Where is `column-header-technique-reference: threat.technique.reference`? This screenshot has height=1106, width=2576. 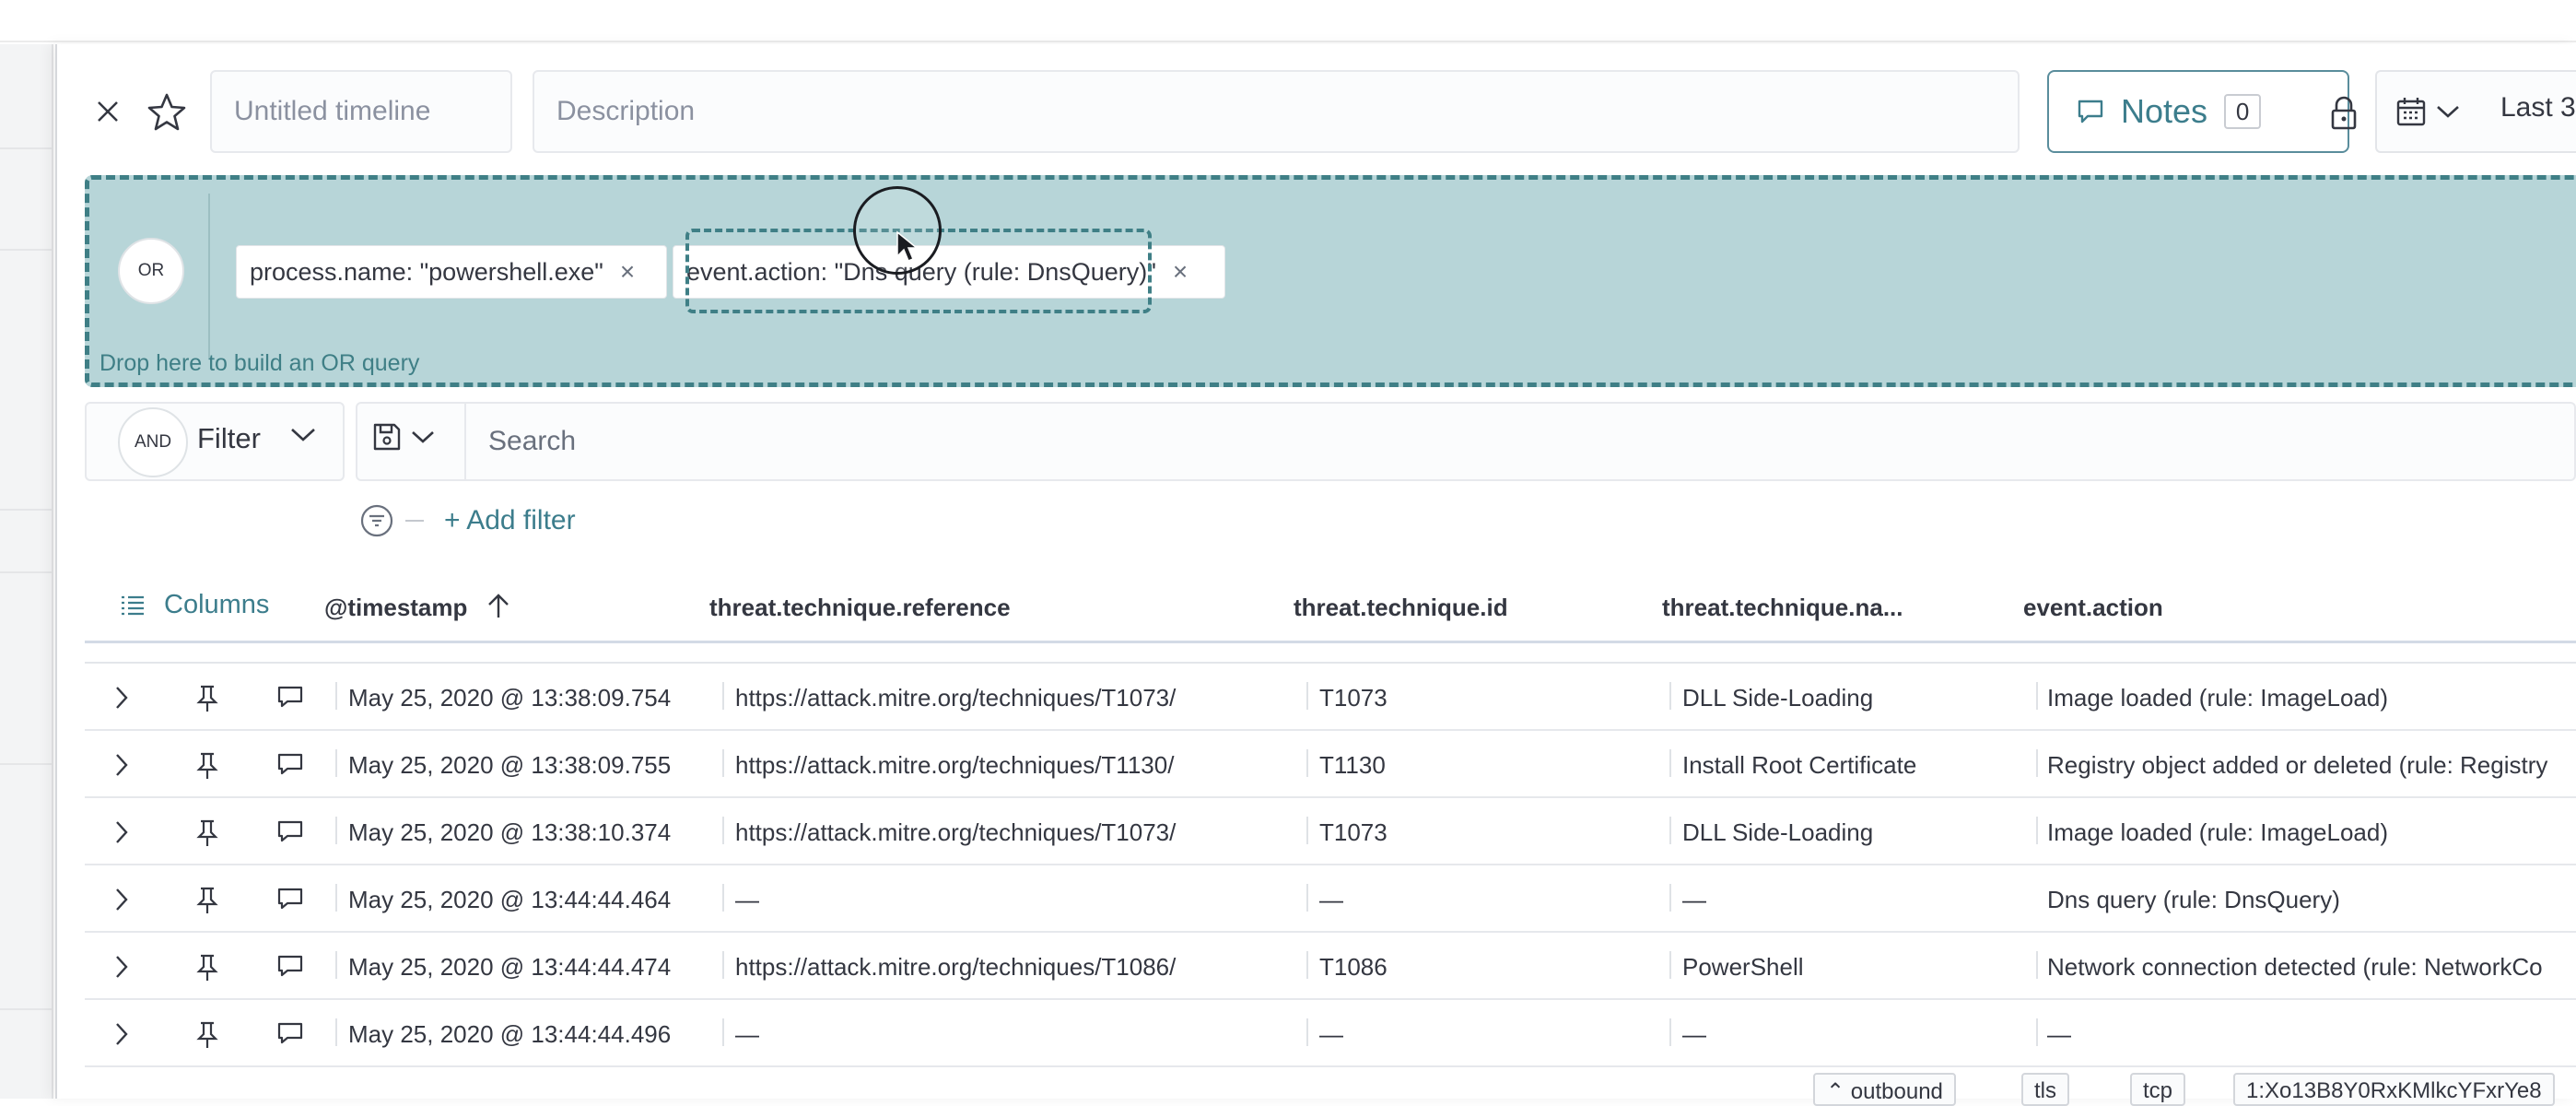
column-header-technique-reference: threat.technique.reference is located at coordinates (860, 608).